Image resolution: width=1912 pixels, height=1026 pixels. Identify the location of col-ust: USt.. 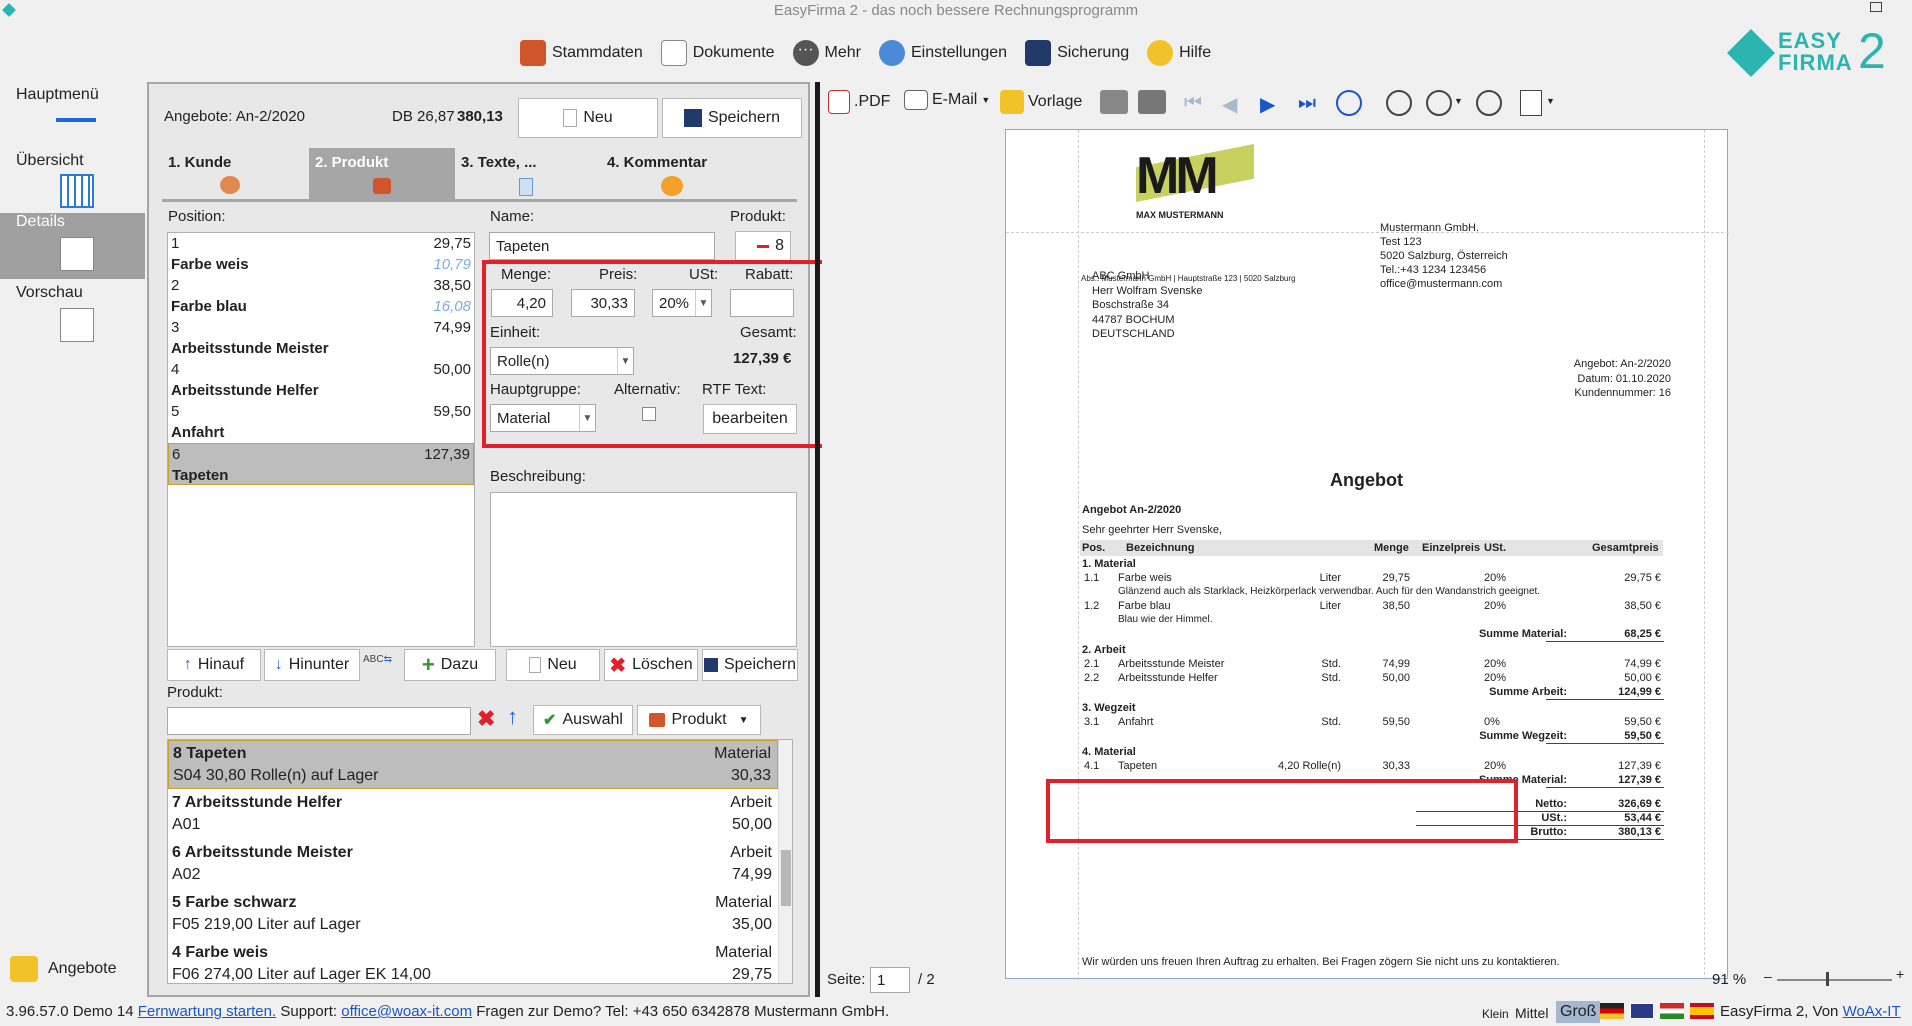
(1495, 548).